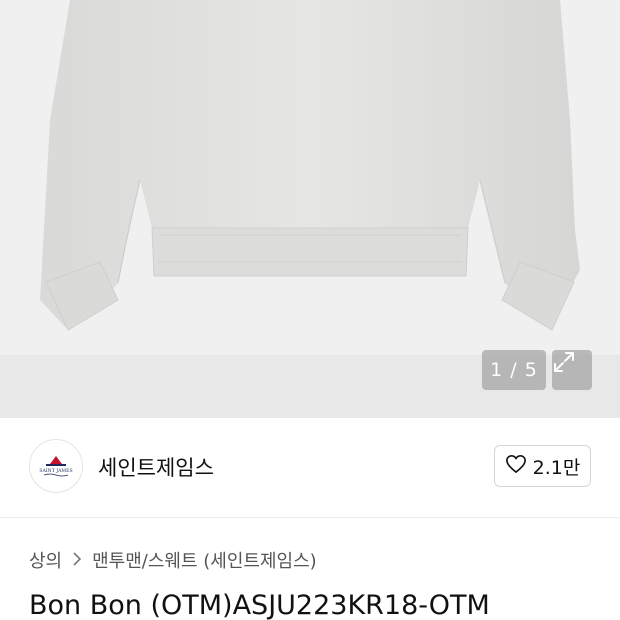  I want to click on logo-text: SAINT JAMES, so click(55, 471).